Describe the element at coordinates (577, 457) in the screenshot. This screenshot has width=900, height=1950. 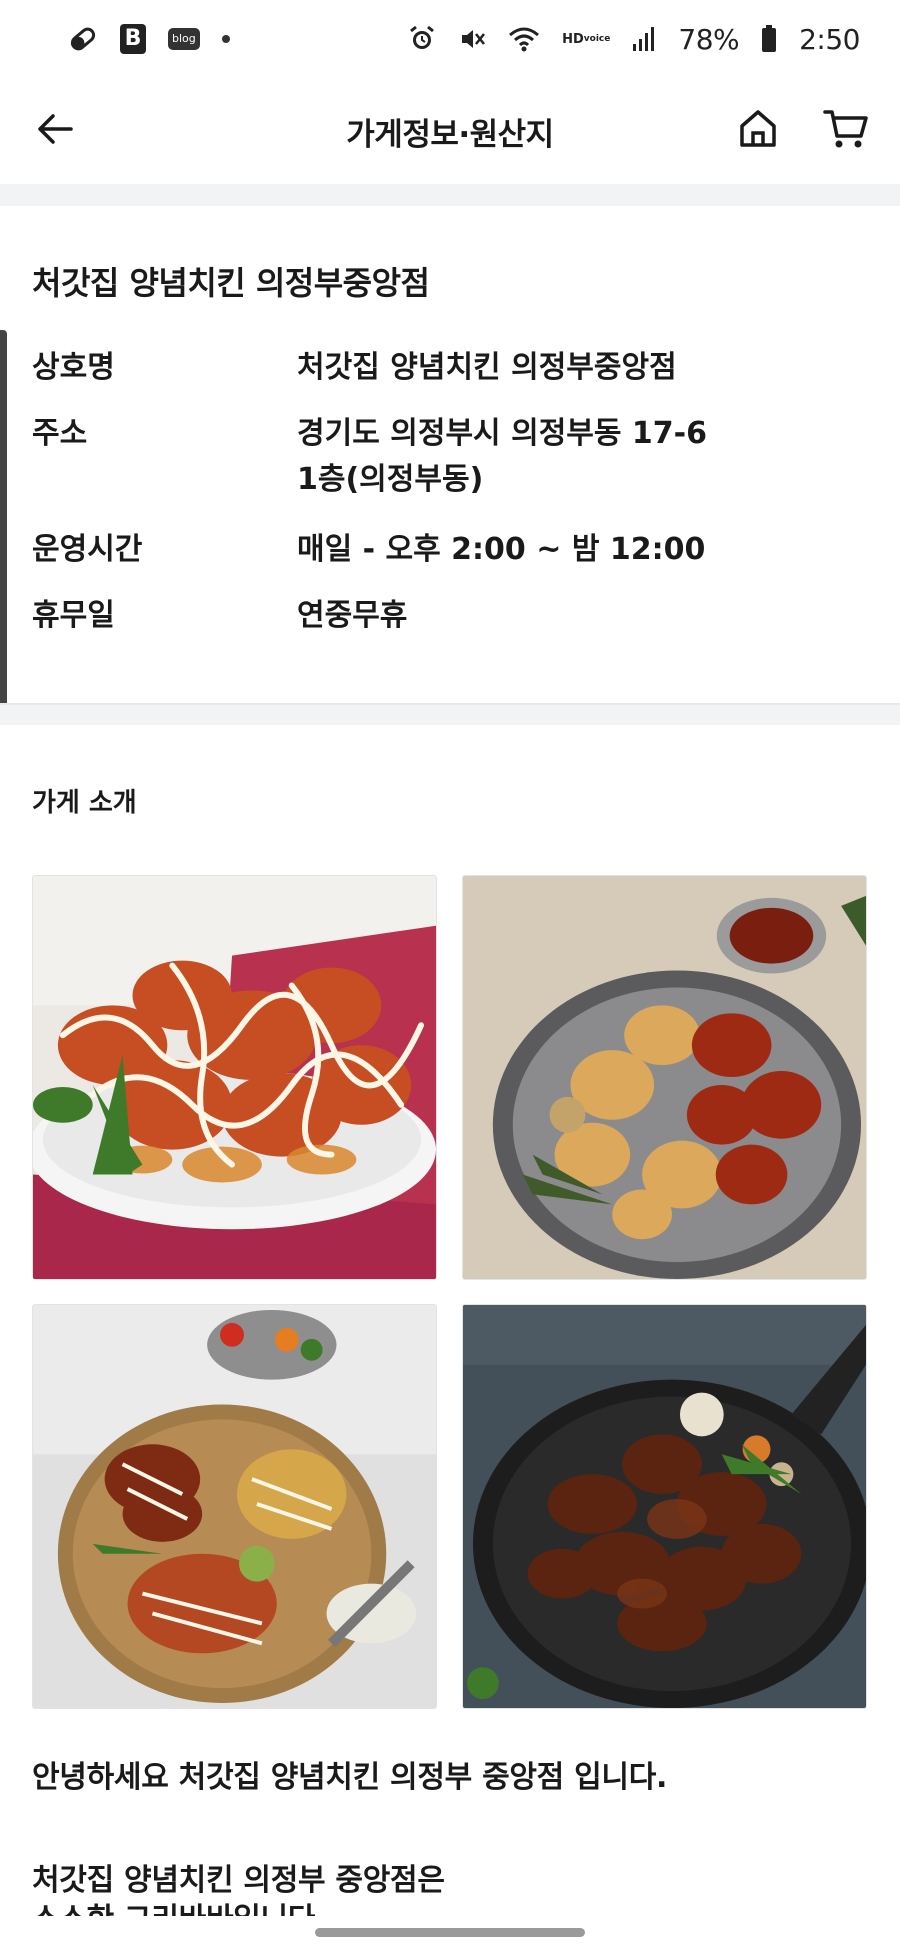
I see `info-value-address: 경기도 의정부시 의정부동 17-6 1층(의정부동)` at that location.